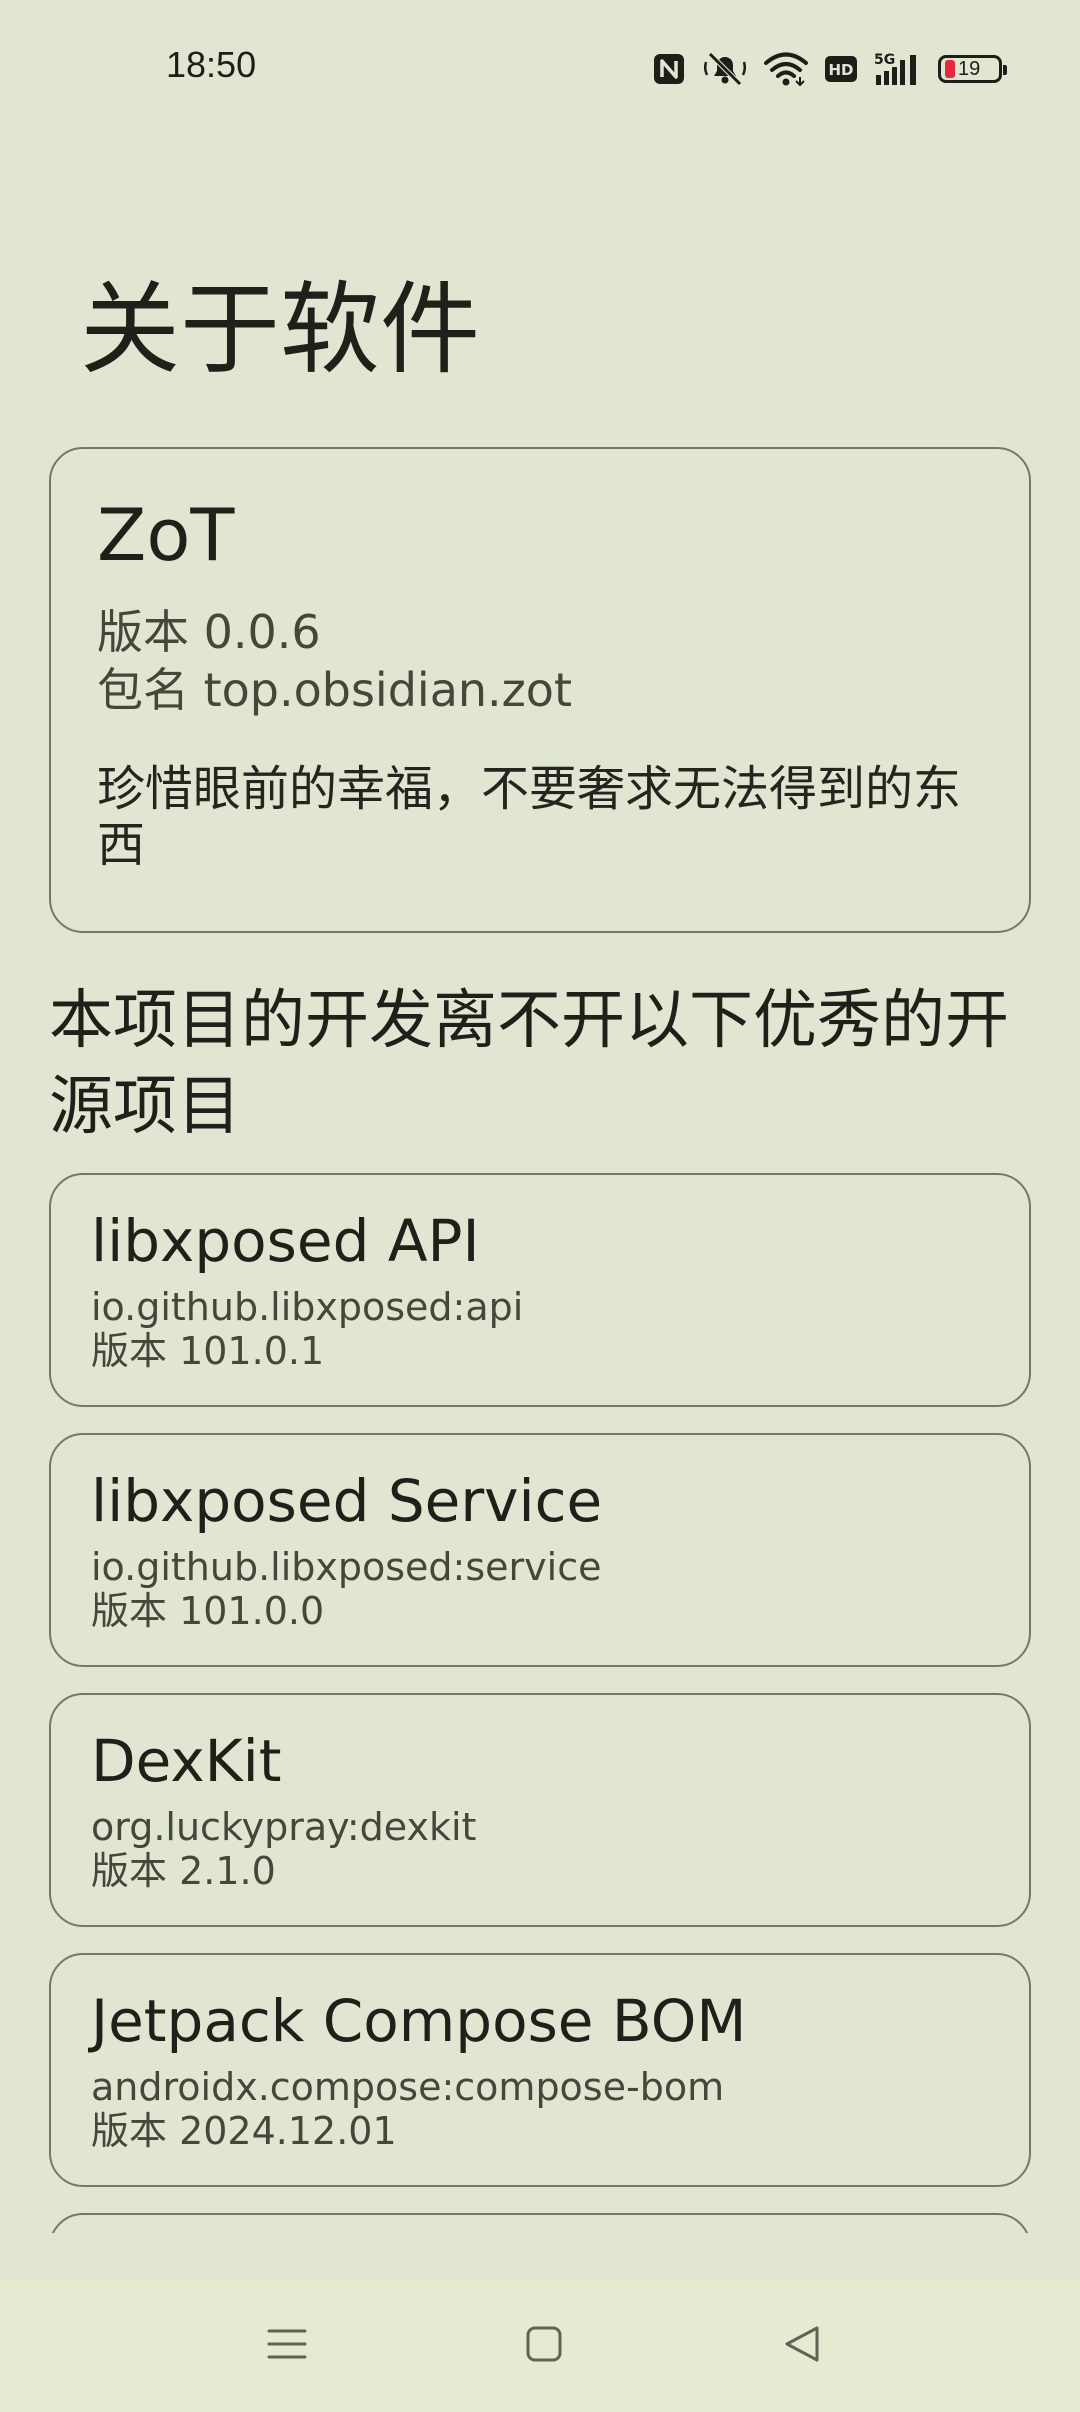 This screenshot has width=1080, height=2412. Describe the element at coordinates (346, 1567) in the screenshot. I see `library-id: io.github.libxposed:service` at that location.